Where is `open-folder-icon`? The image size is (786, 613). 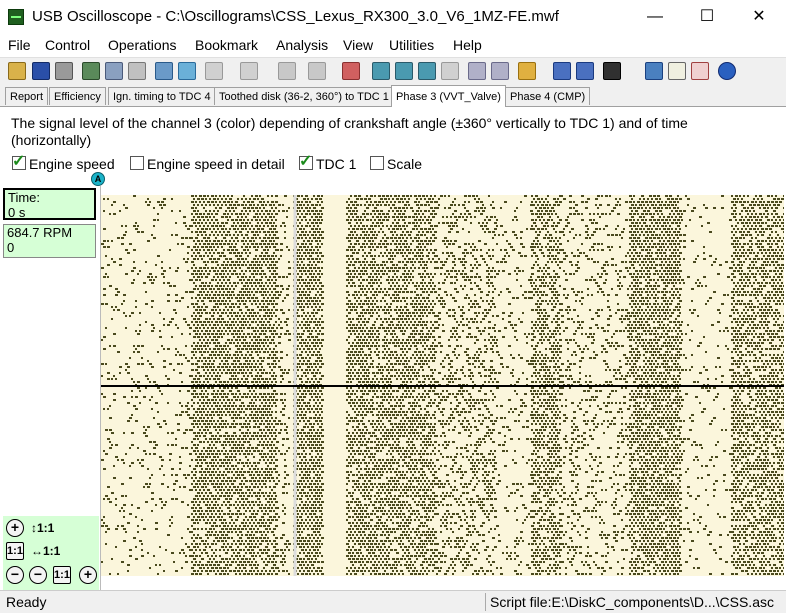 open-folder-icon is located at coordinates (17, 71).